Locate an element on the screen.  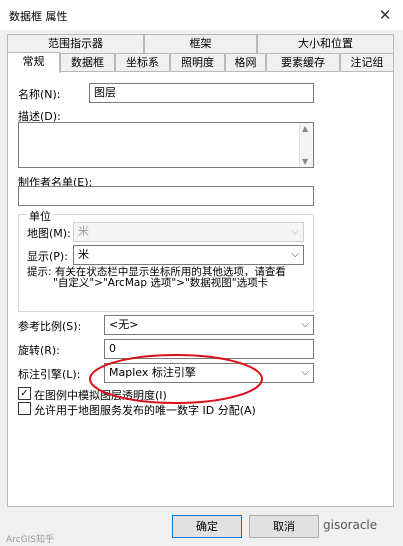
watermark-right: gisoracle is located at coordinates (350, 525).